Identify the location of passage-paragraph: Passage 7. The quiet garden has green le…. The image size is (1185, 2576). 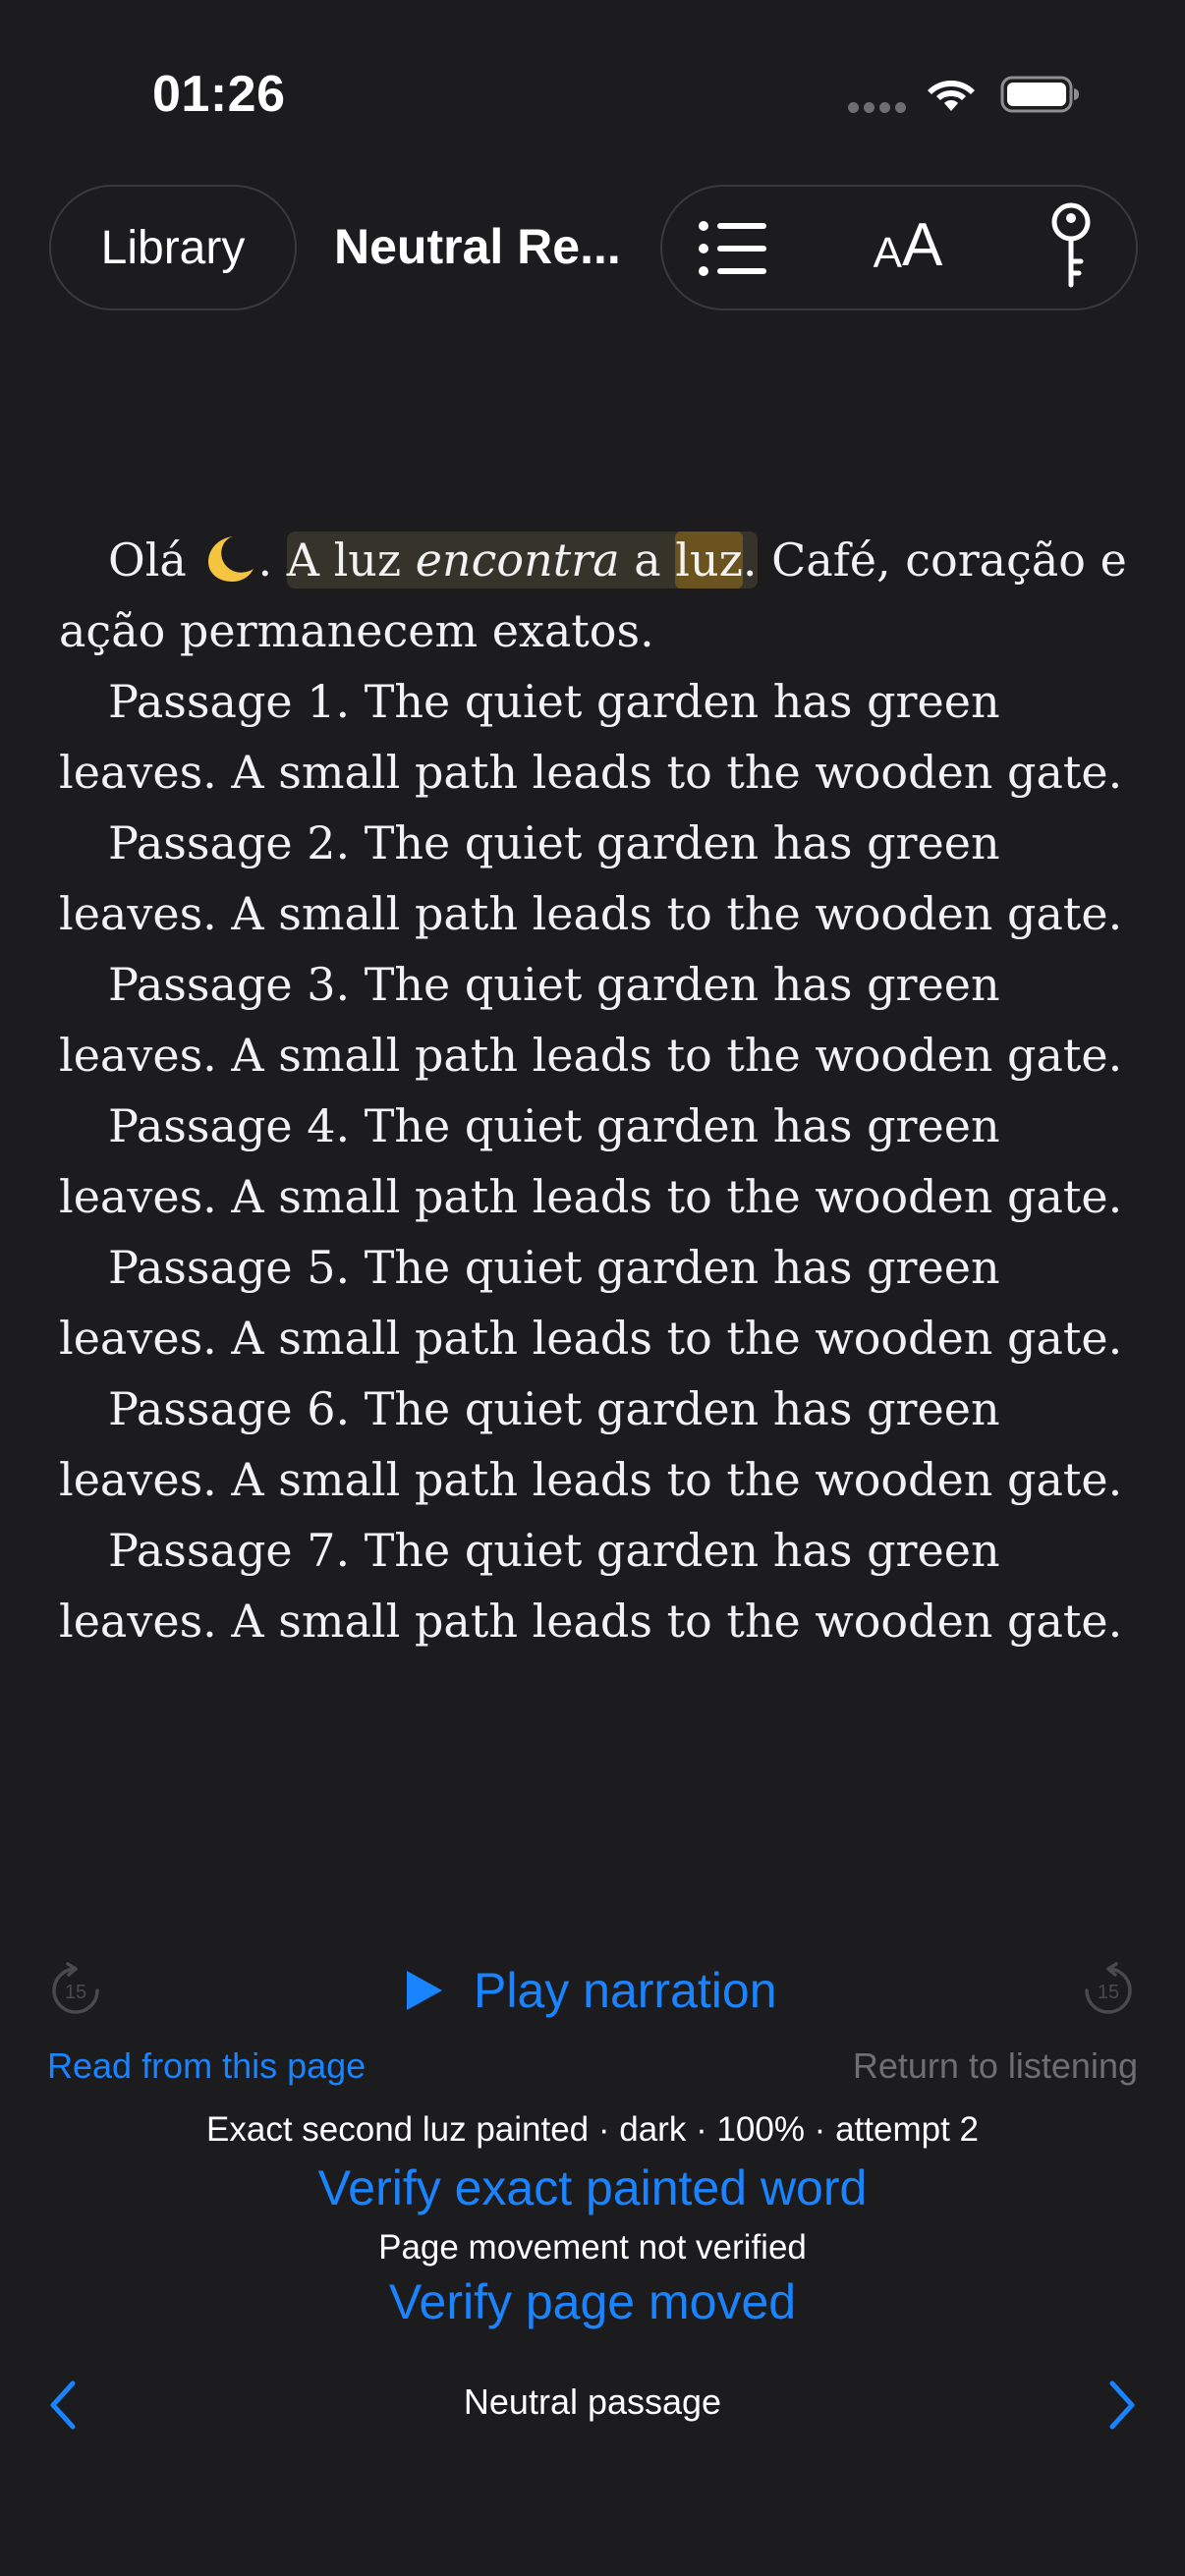
(591, 1586).